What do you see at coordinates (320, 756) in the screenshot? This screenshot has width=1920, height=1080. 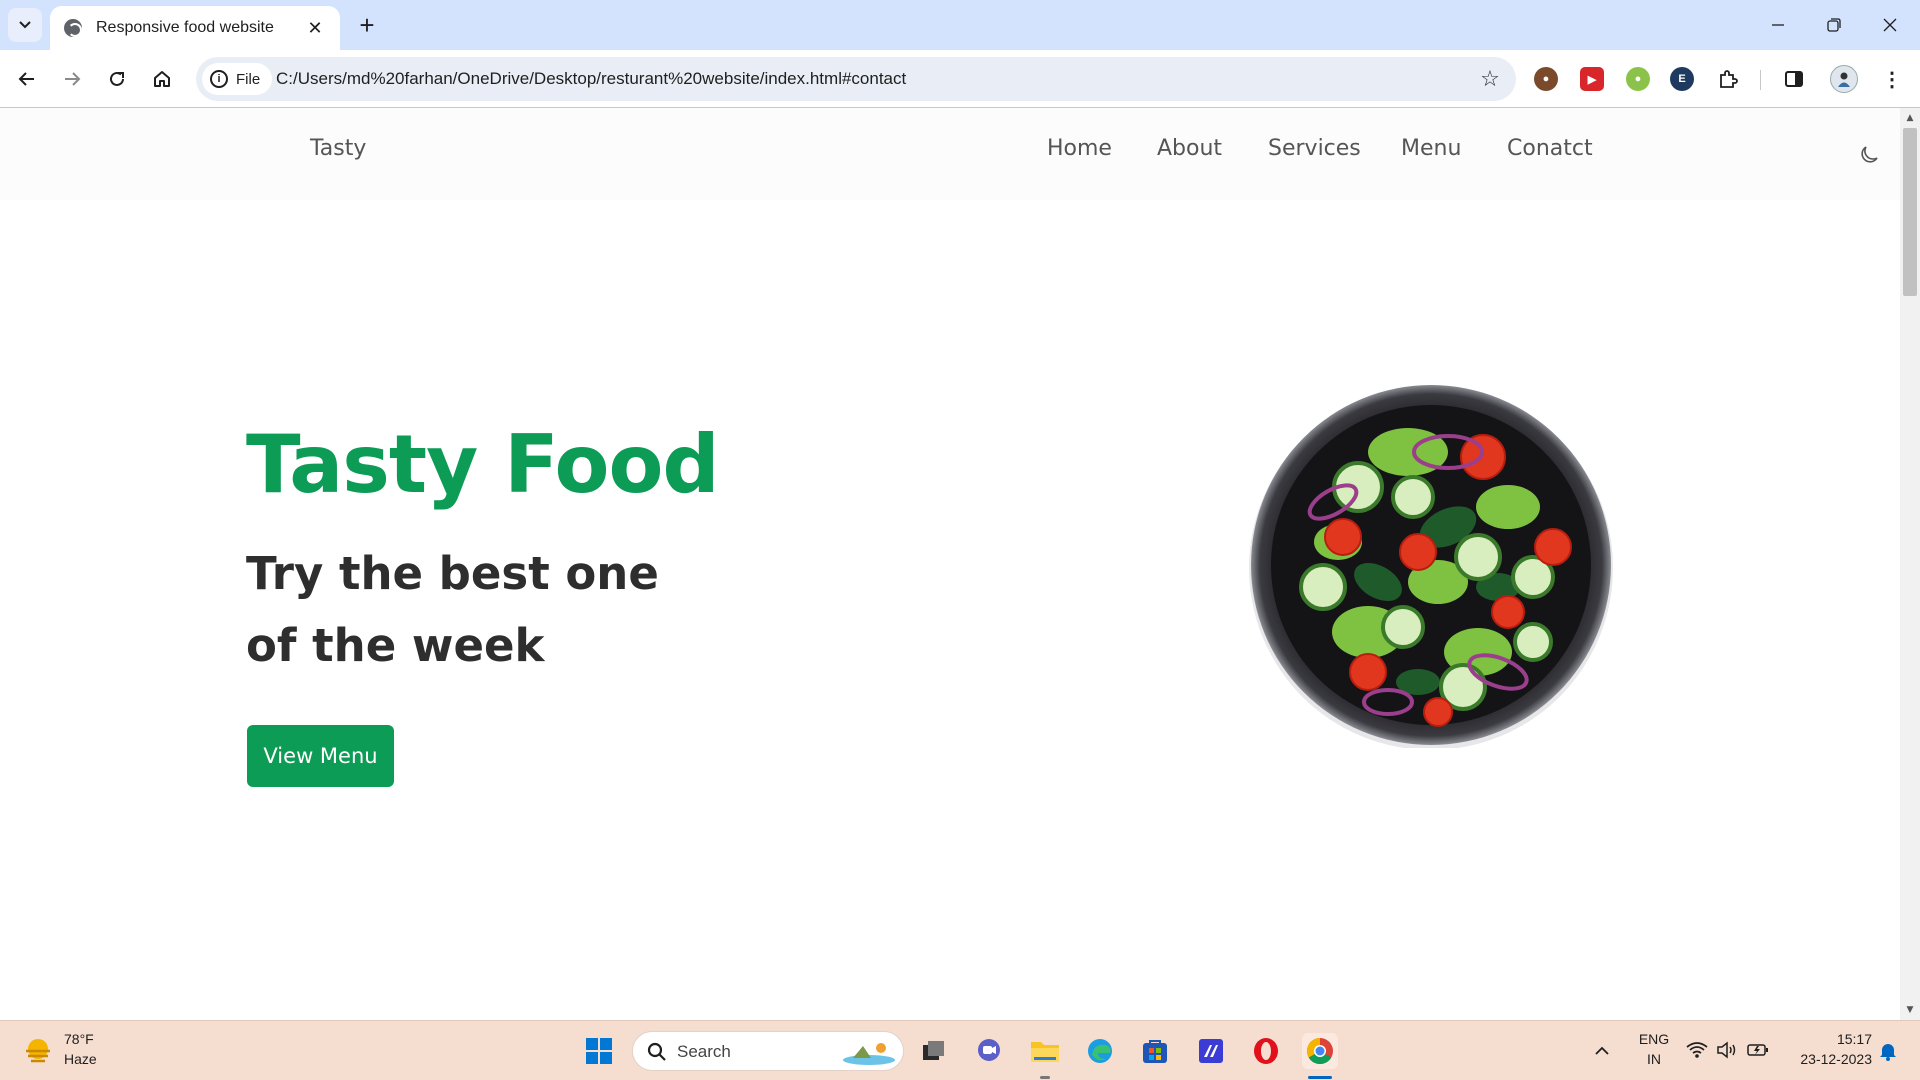 I see `view-menu-button: View Menu` at bounding box center [320, 756].